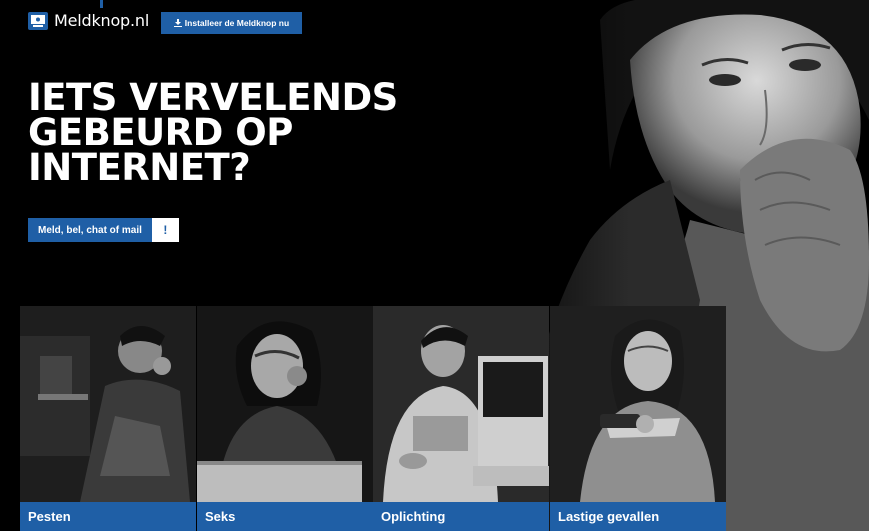 This screenshot has height=531, width=869. I want to click on category-label: Oplichting, so click(461, 516).